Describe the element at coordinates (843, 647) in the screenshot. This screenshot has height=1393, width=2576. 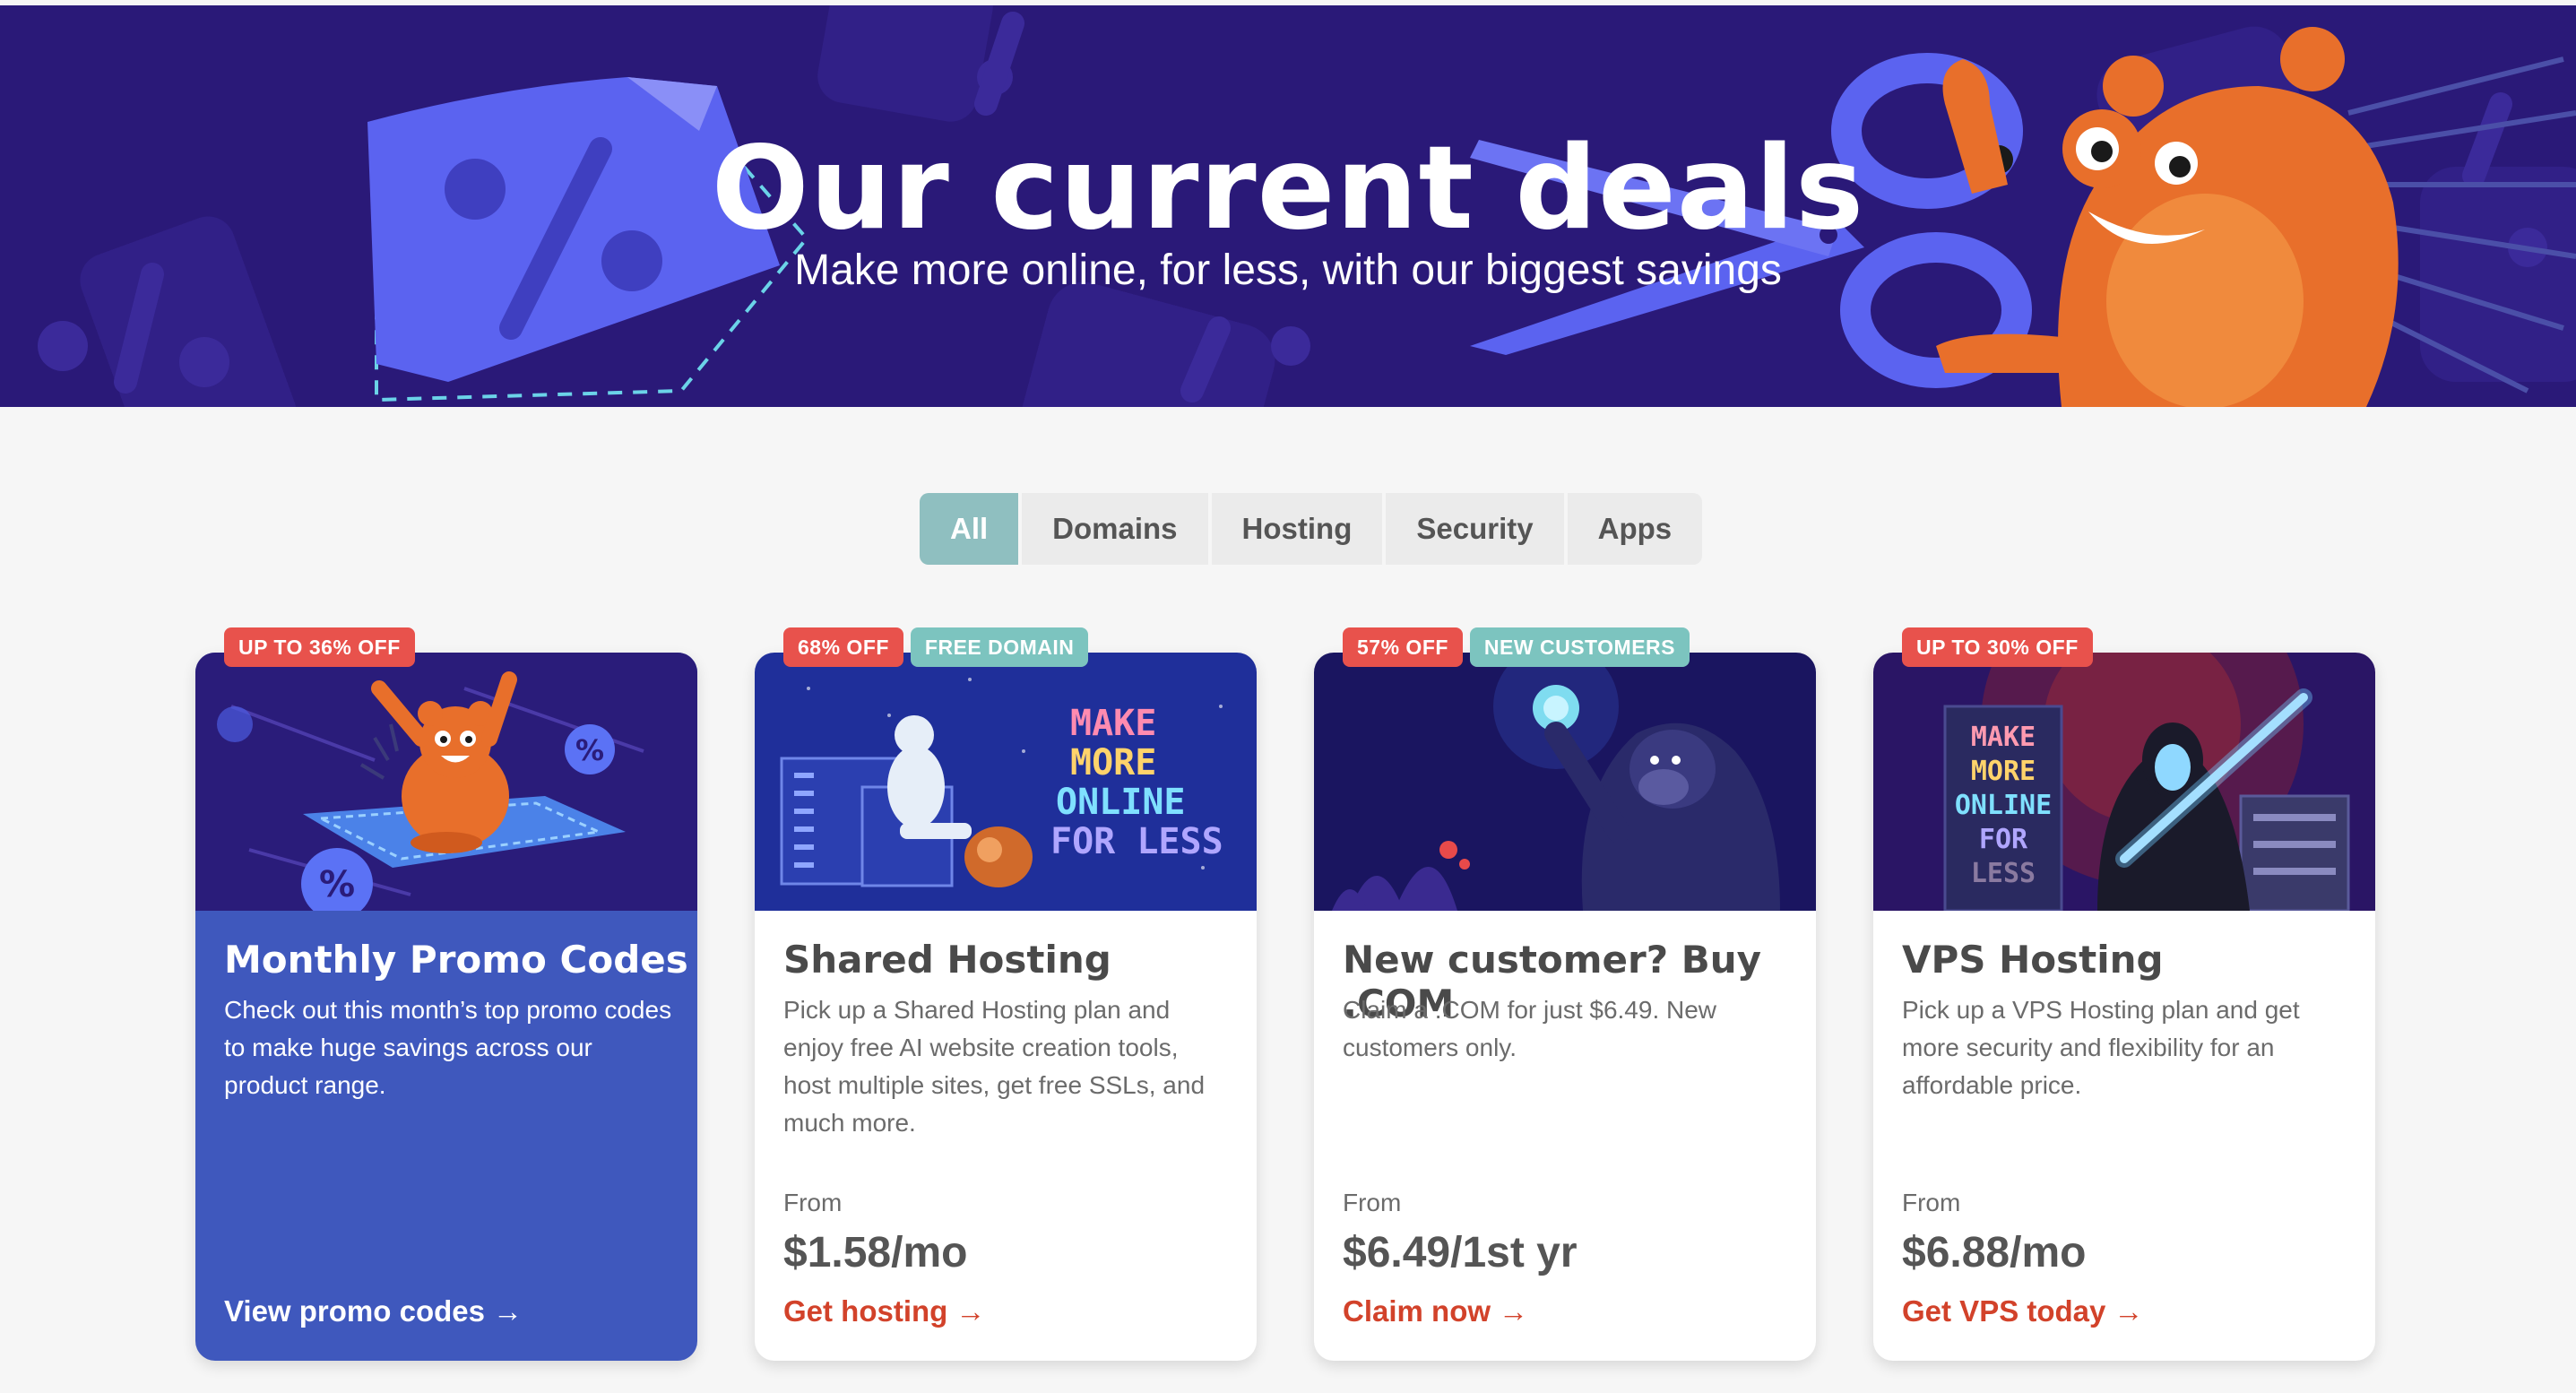
I see `discount-badge: 68% OFF` at that location.